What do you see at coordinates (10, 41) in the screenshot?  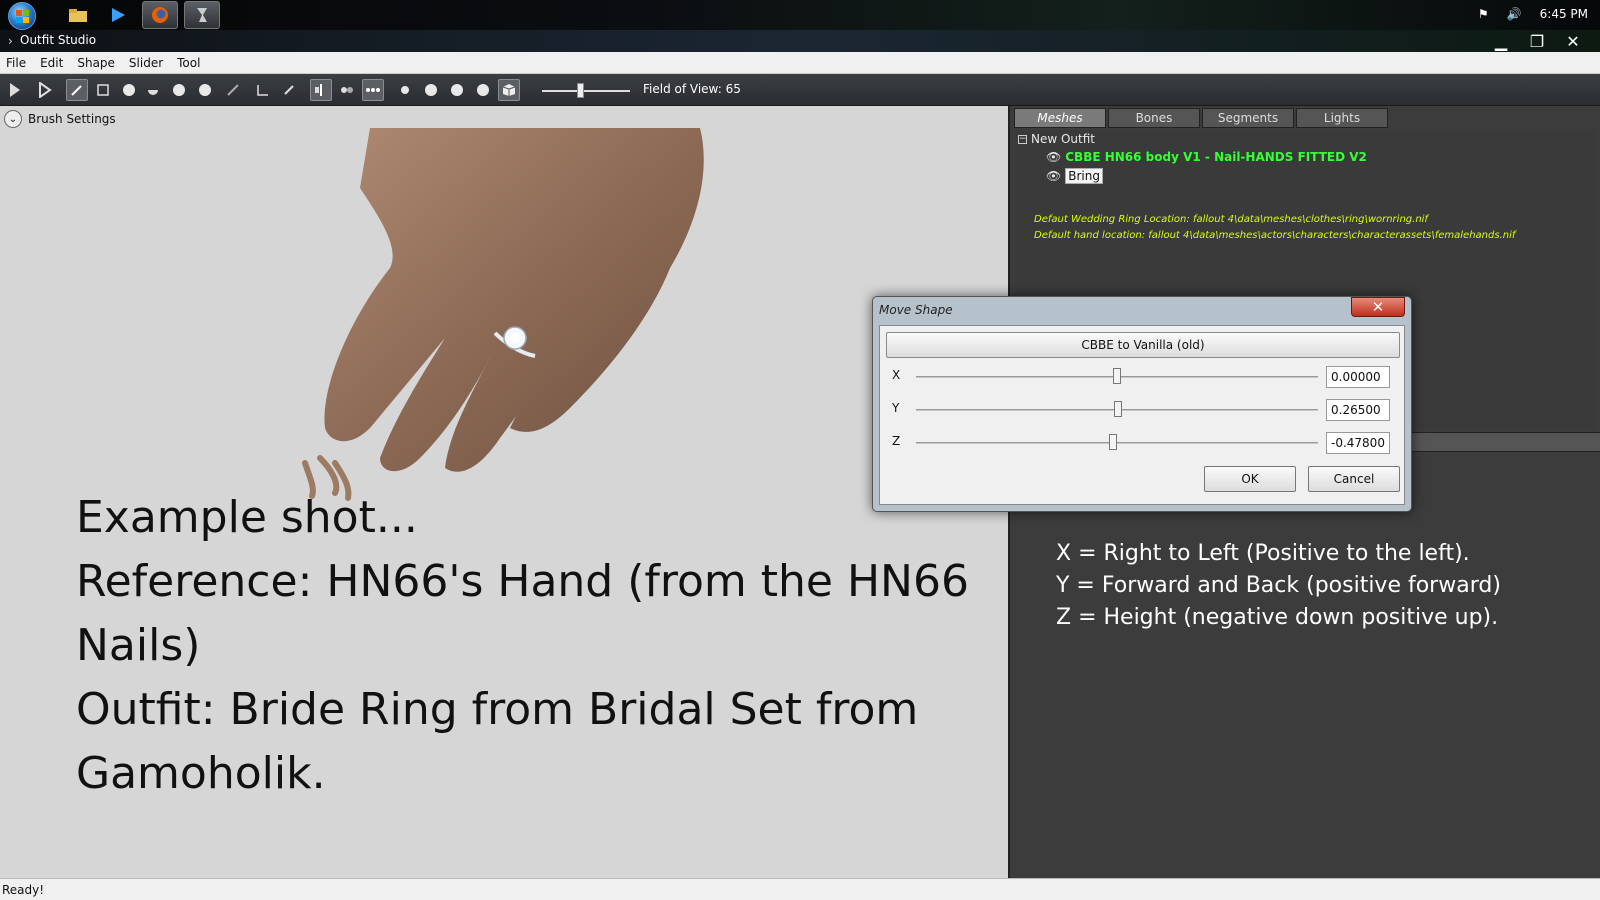 I see `app-icon: ›` at bounding box center [10, 41].